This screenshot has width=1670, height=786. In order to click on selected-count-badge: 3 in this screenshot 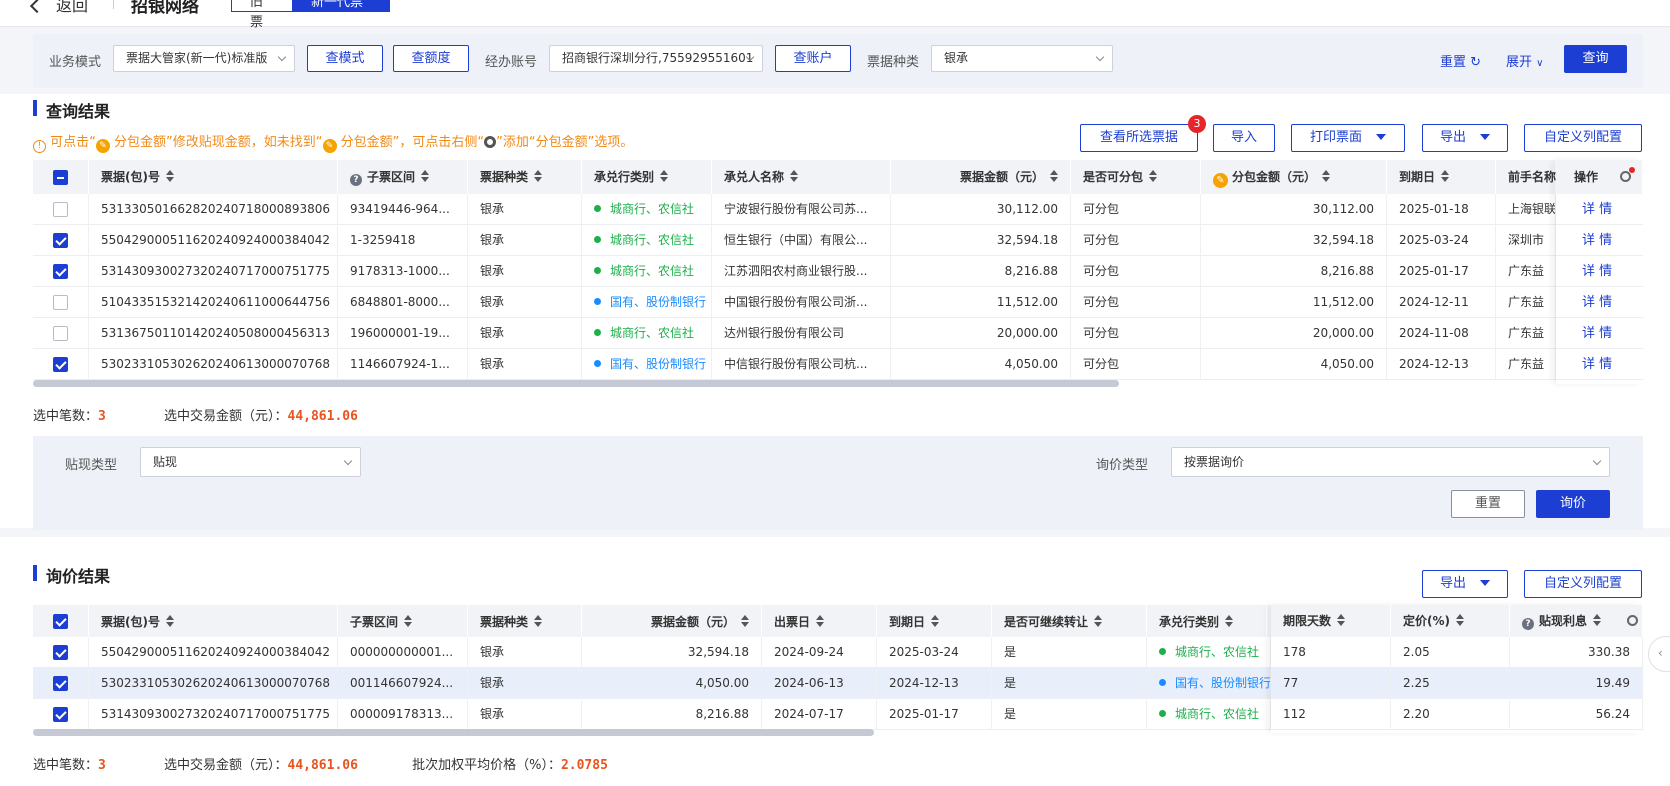, I will do `click(1197, 124)`.